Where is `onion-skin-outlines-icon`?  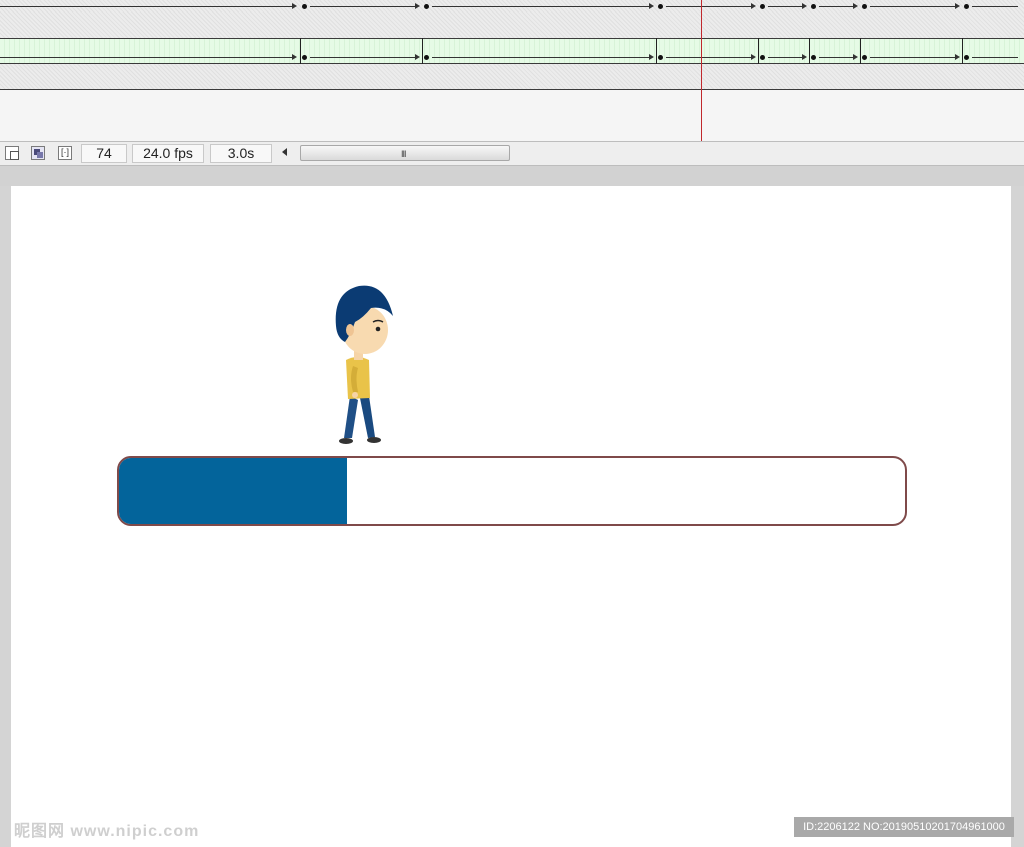 onion-skin-outlines-icon is located at coordinates (38, 153).